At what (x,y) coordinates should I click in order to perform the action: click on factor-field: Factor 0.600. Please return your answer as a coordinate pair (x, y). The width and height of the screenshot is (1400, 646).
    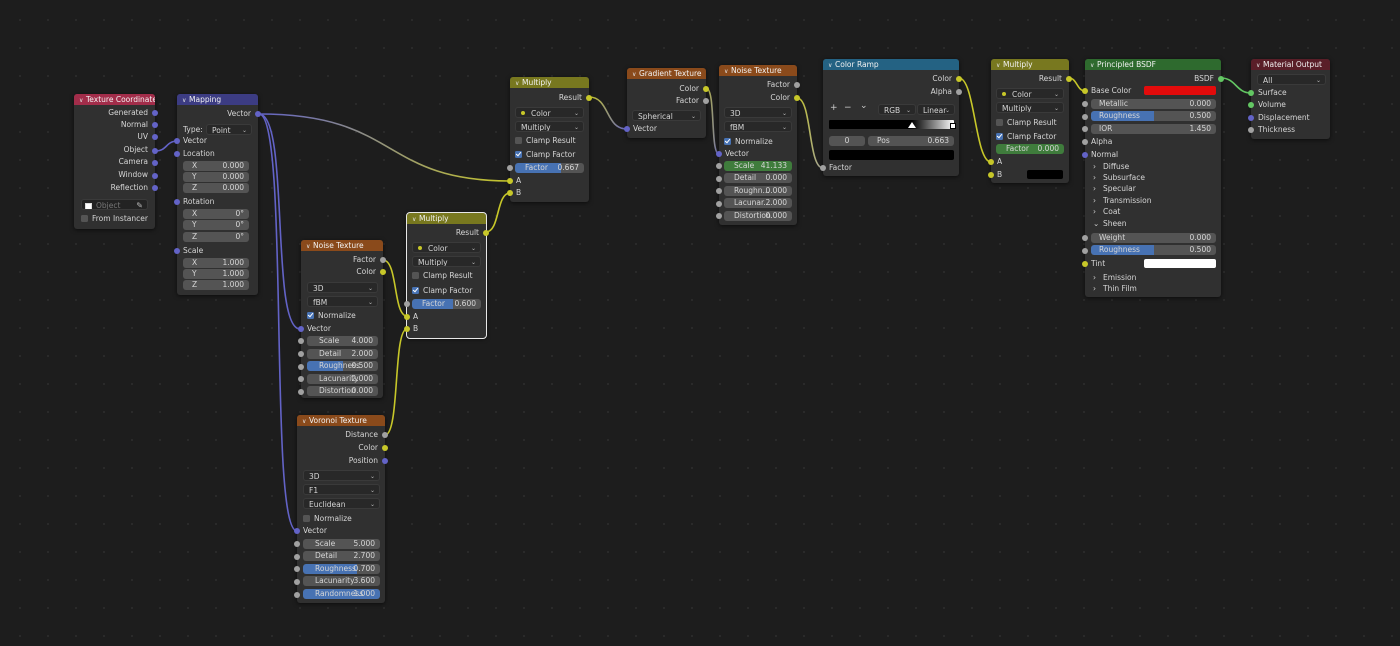
    Looking at the image, I should click on (446, 304).